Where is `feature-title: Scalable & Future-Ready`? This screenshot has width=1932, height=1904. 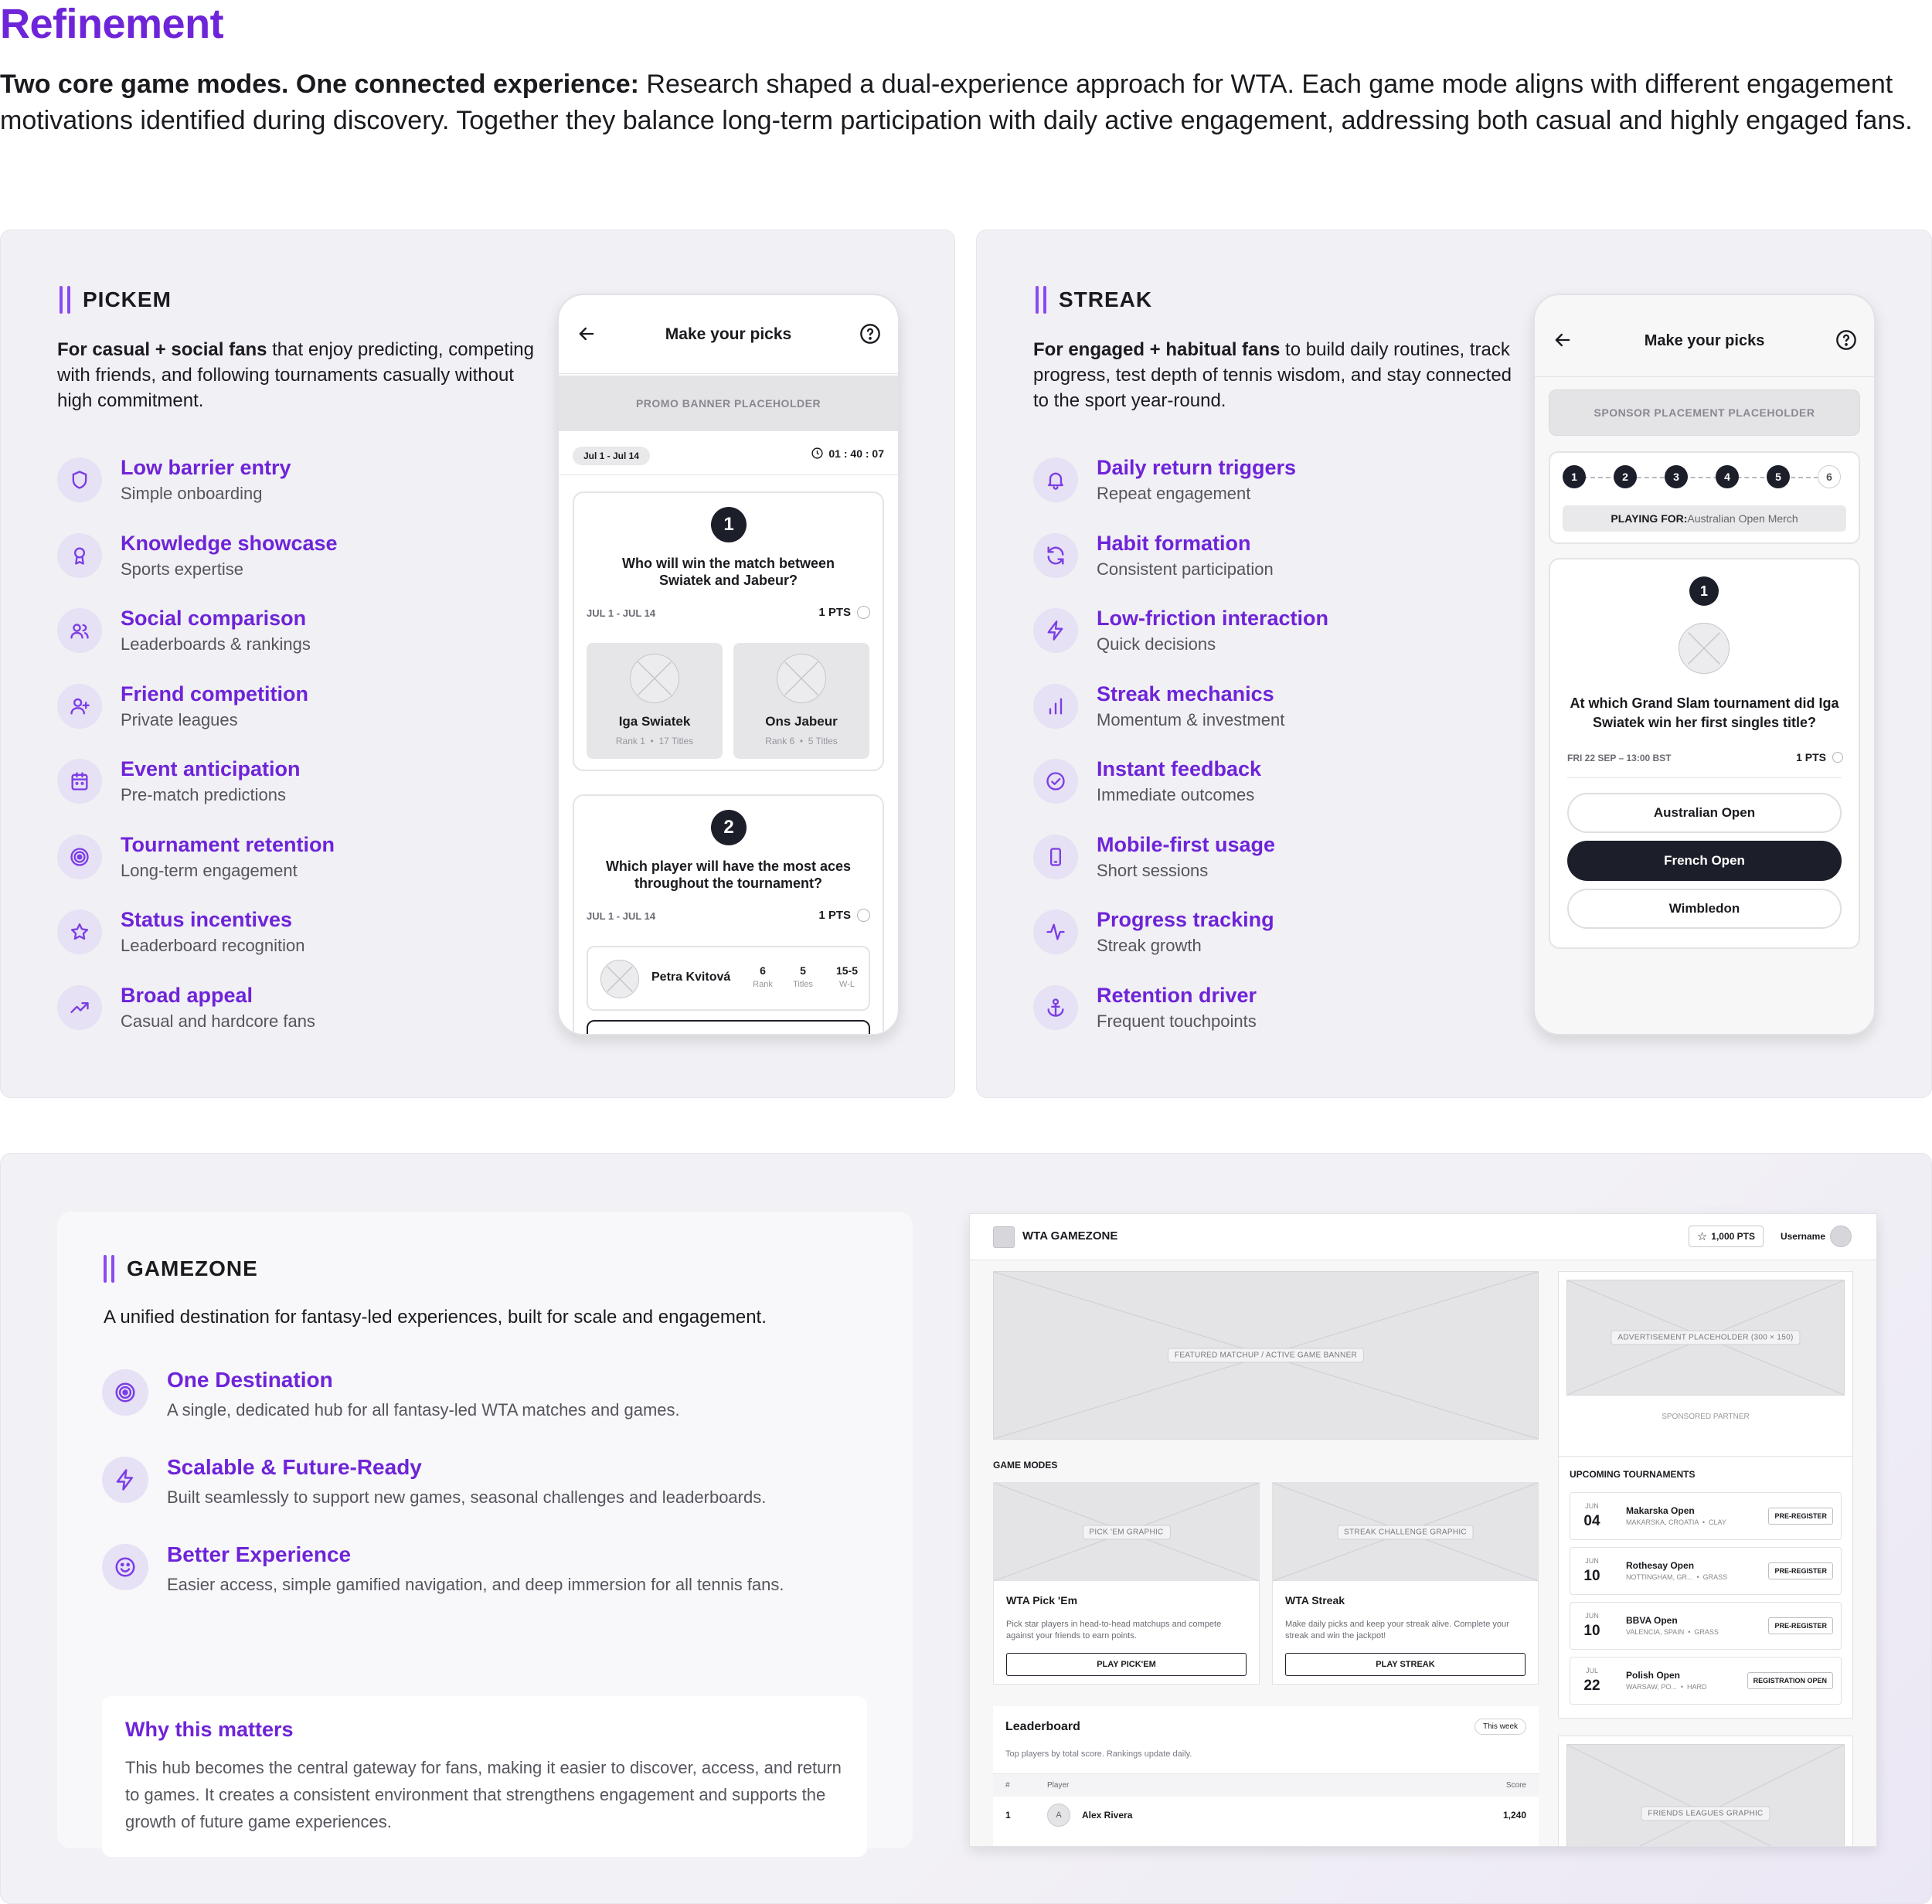
feature-title: Scalable & Future-Ready is located at coordinates (294, 1467).